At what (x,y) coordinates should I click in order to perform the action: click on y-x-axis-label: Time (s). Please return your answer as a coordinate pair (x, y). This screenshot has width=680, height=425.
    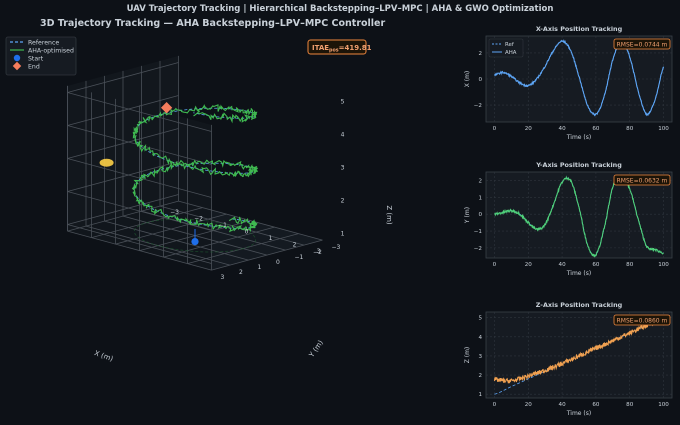
    Looking at the image, I should click on (578, 273).